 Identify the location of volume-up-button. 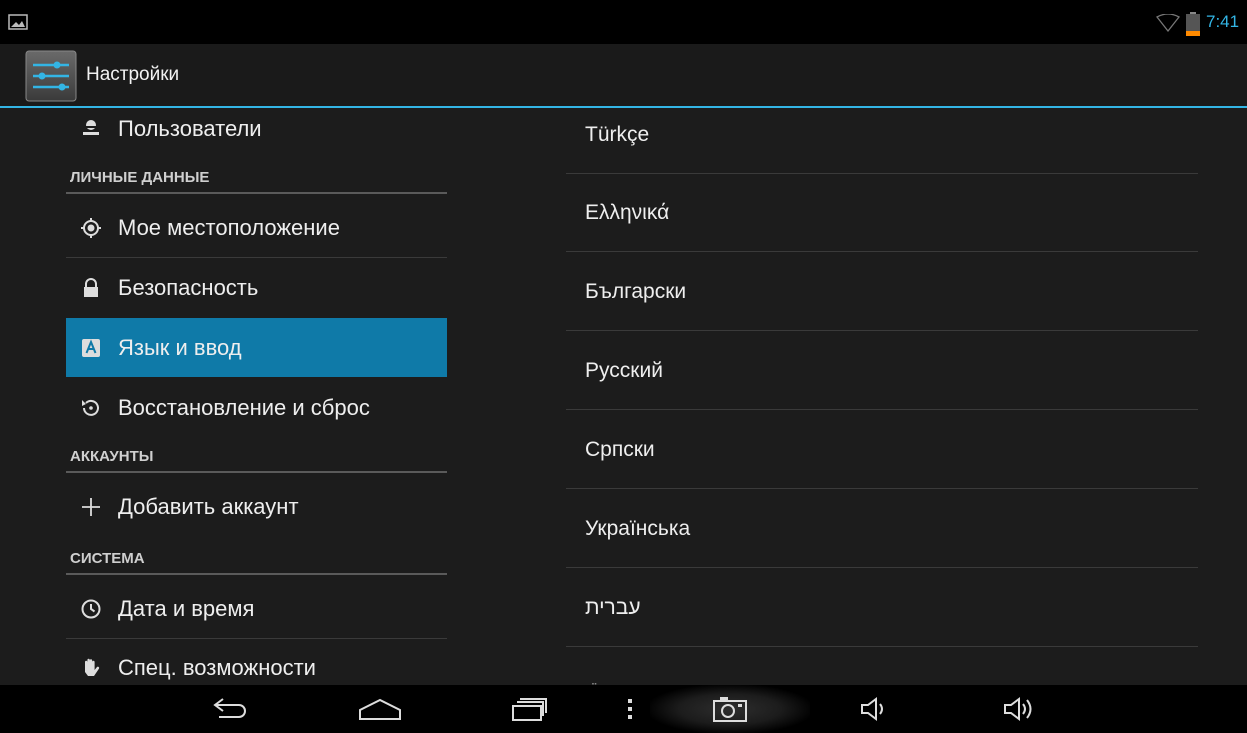
(1020, 709).